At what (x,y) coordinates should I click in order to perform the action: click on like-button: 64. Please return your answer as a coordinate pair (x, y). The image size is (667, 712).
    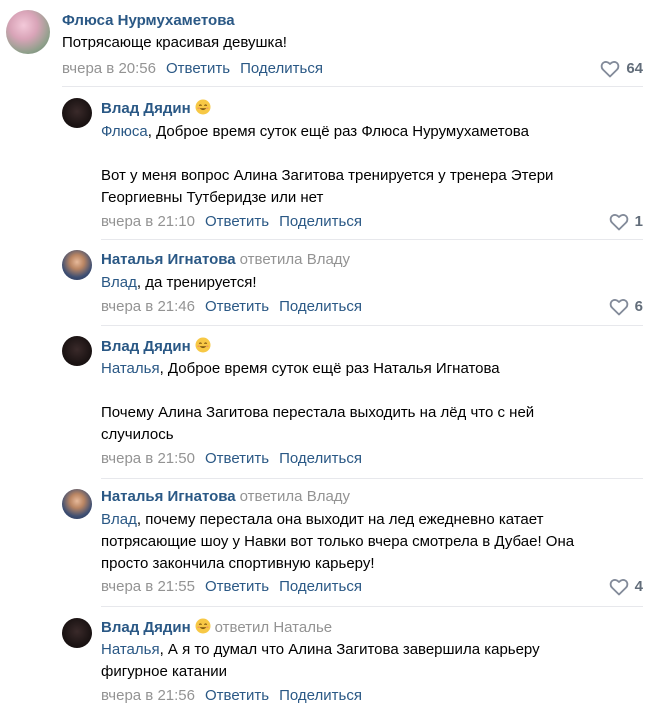
    Looking at the image, I should click on (621, 69).